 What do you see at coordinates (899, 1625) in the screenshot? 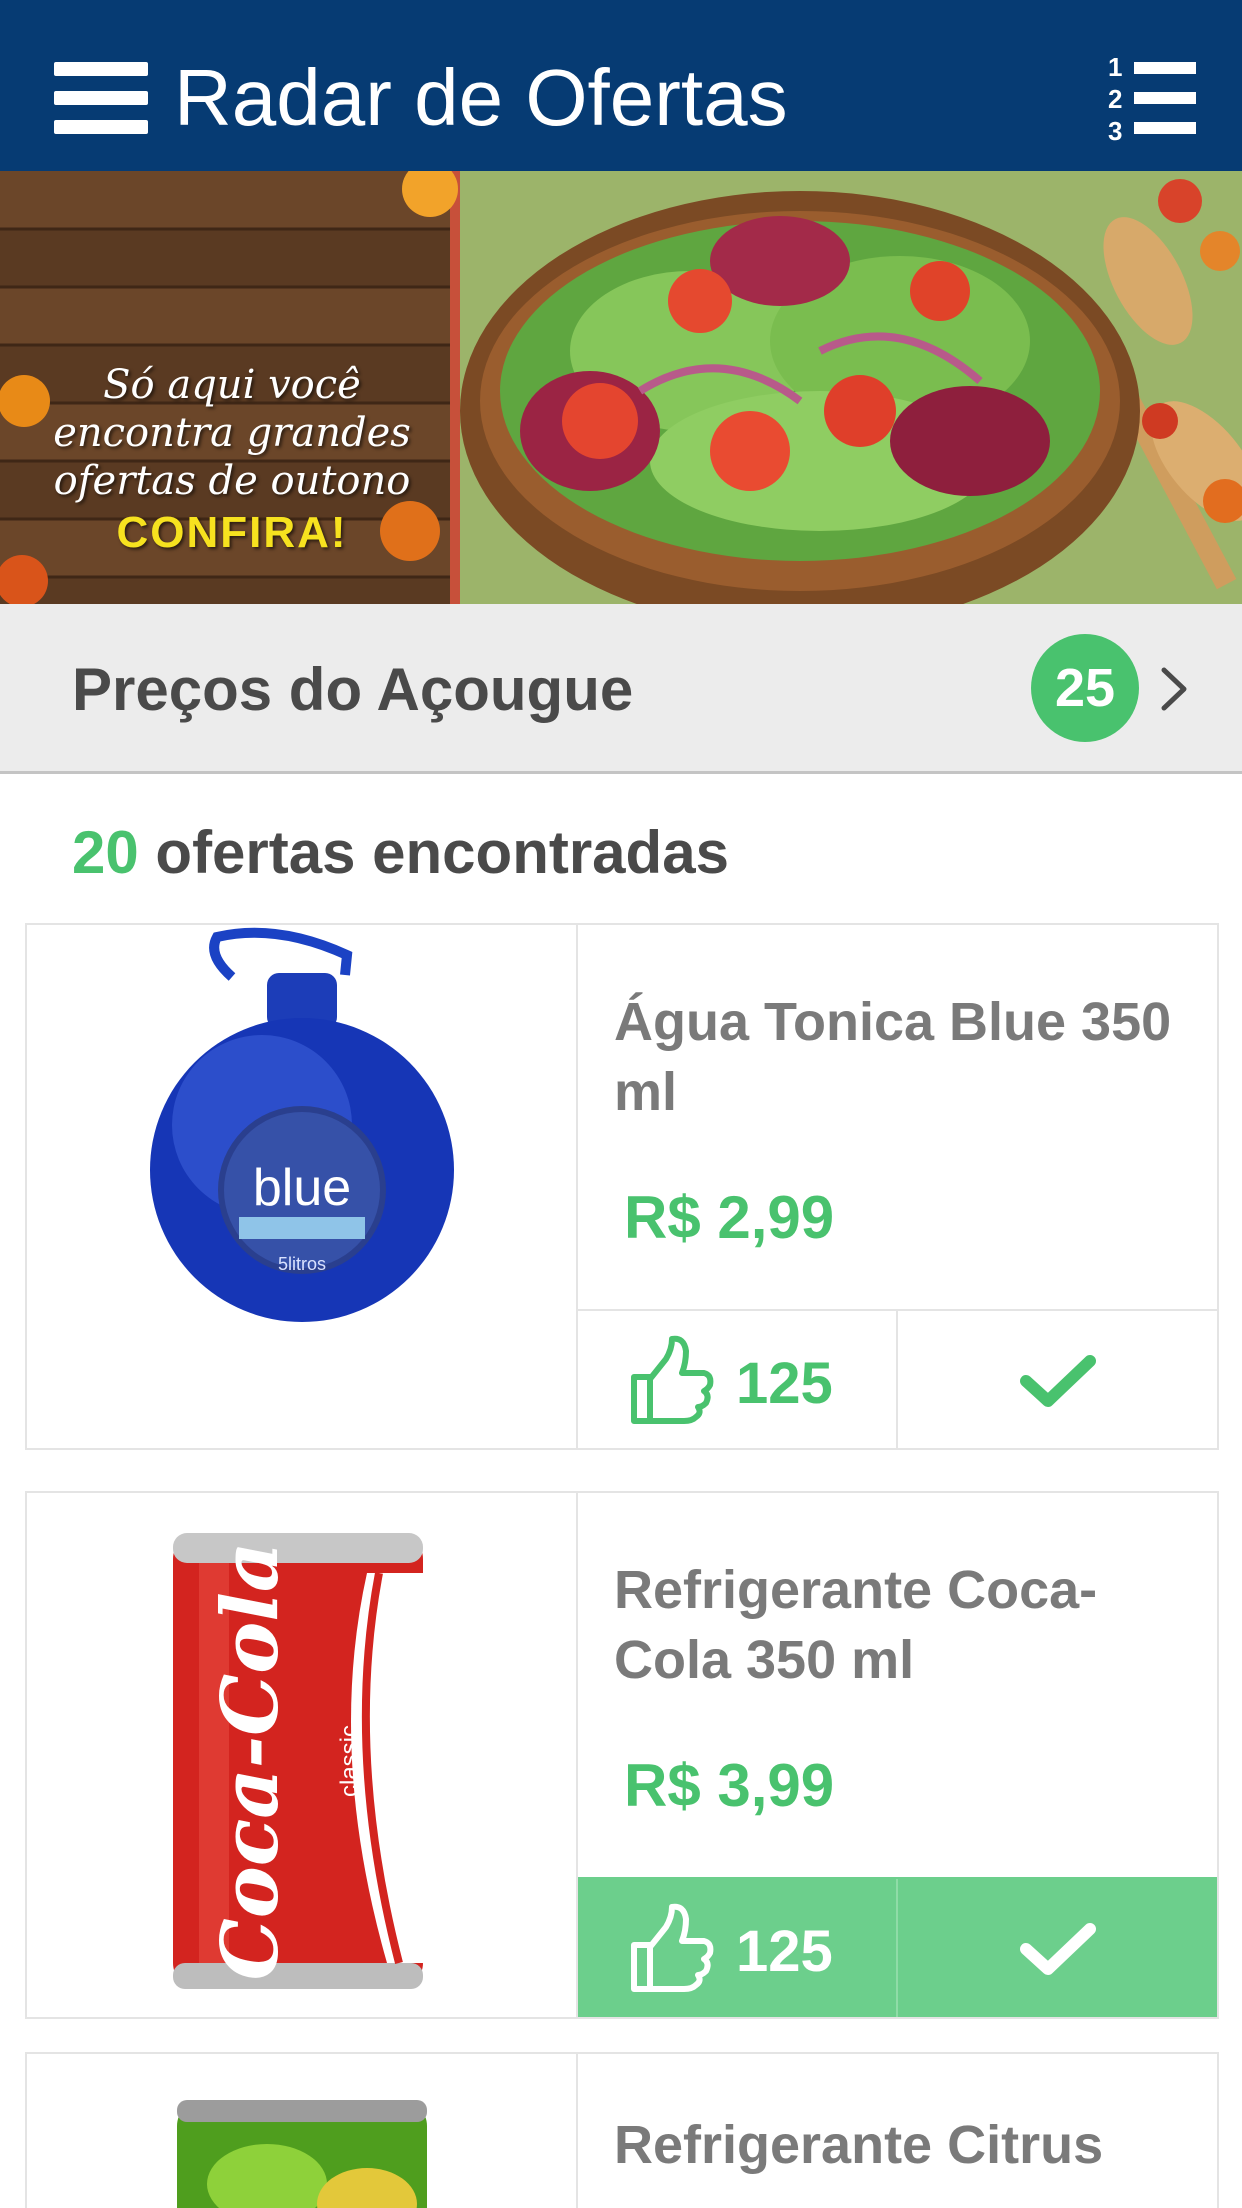
I see `product-name: Refrigerante Coca-Cola 350 ml` at bounding box center [899, 1625].